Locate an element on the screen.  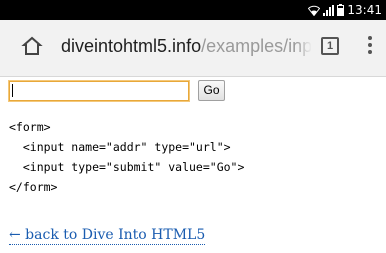
code-line: <input name="addr" type="url"> is located at coordinates (120, 147).